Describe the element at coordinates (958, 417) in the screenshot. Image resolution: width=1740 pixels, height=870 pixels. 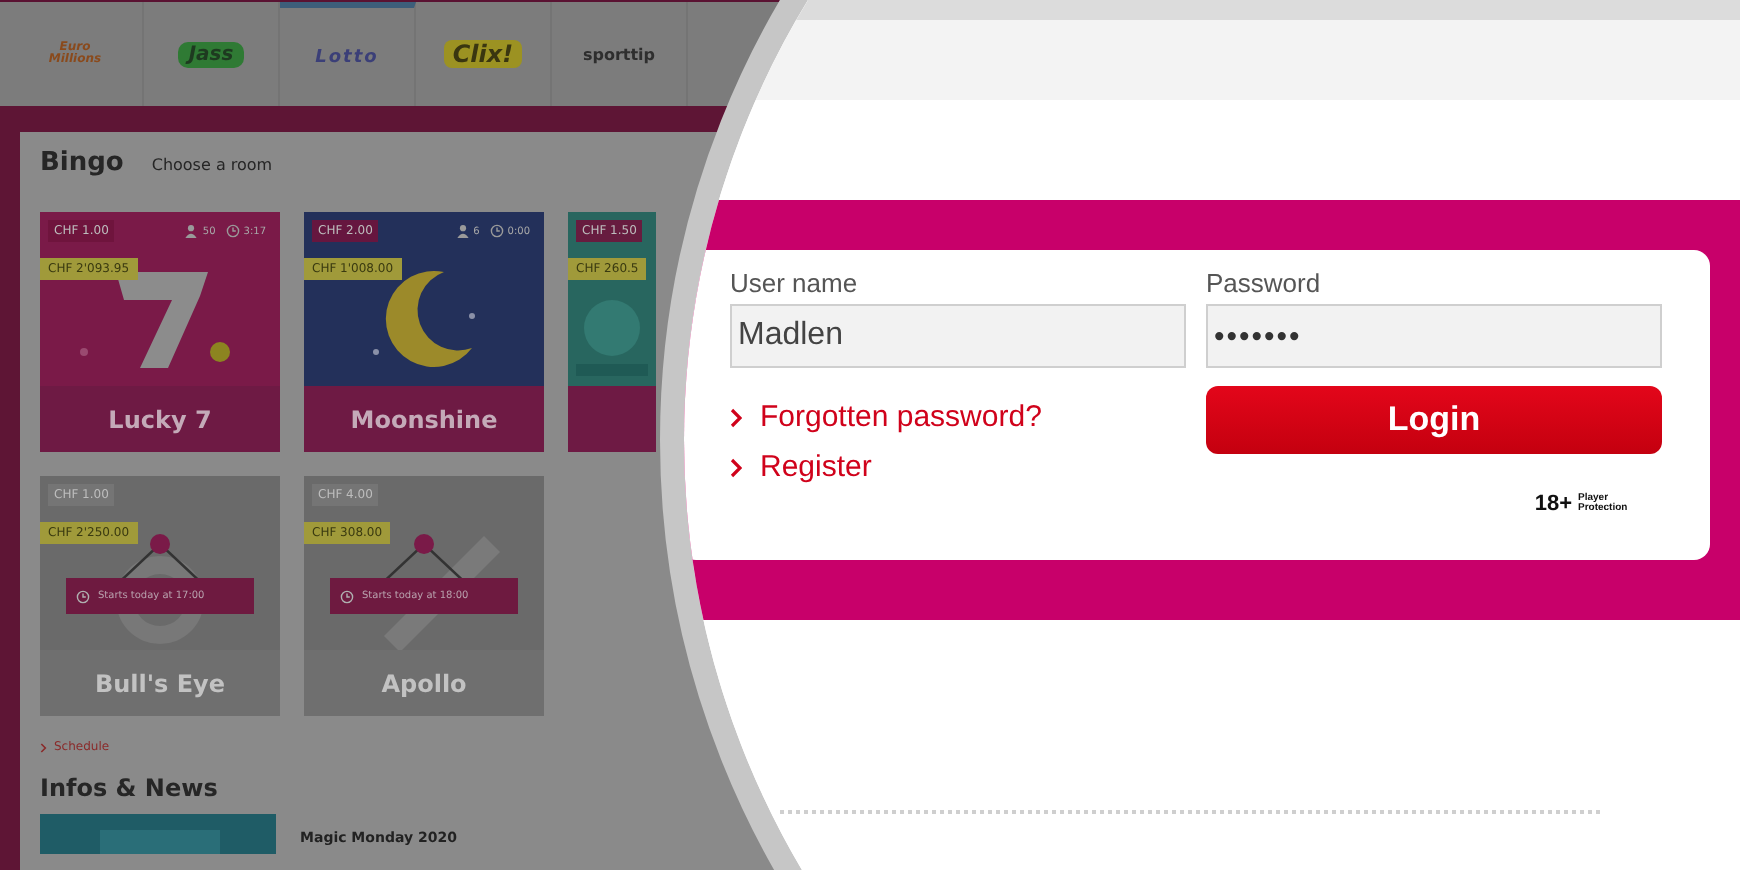
I see `text-link: Forgotten password?` at that location.